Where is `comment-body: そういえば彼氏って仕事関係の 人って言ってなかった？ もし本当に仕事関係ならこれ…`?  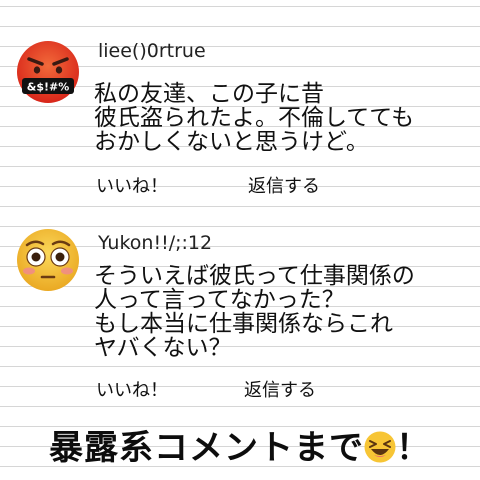 comment-body: そういえば彼氏って仕事関係の 人って言ってなかった？ もし本当に仕事関係ならこれ… is located at coordinates (254, 312).